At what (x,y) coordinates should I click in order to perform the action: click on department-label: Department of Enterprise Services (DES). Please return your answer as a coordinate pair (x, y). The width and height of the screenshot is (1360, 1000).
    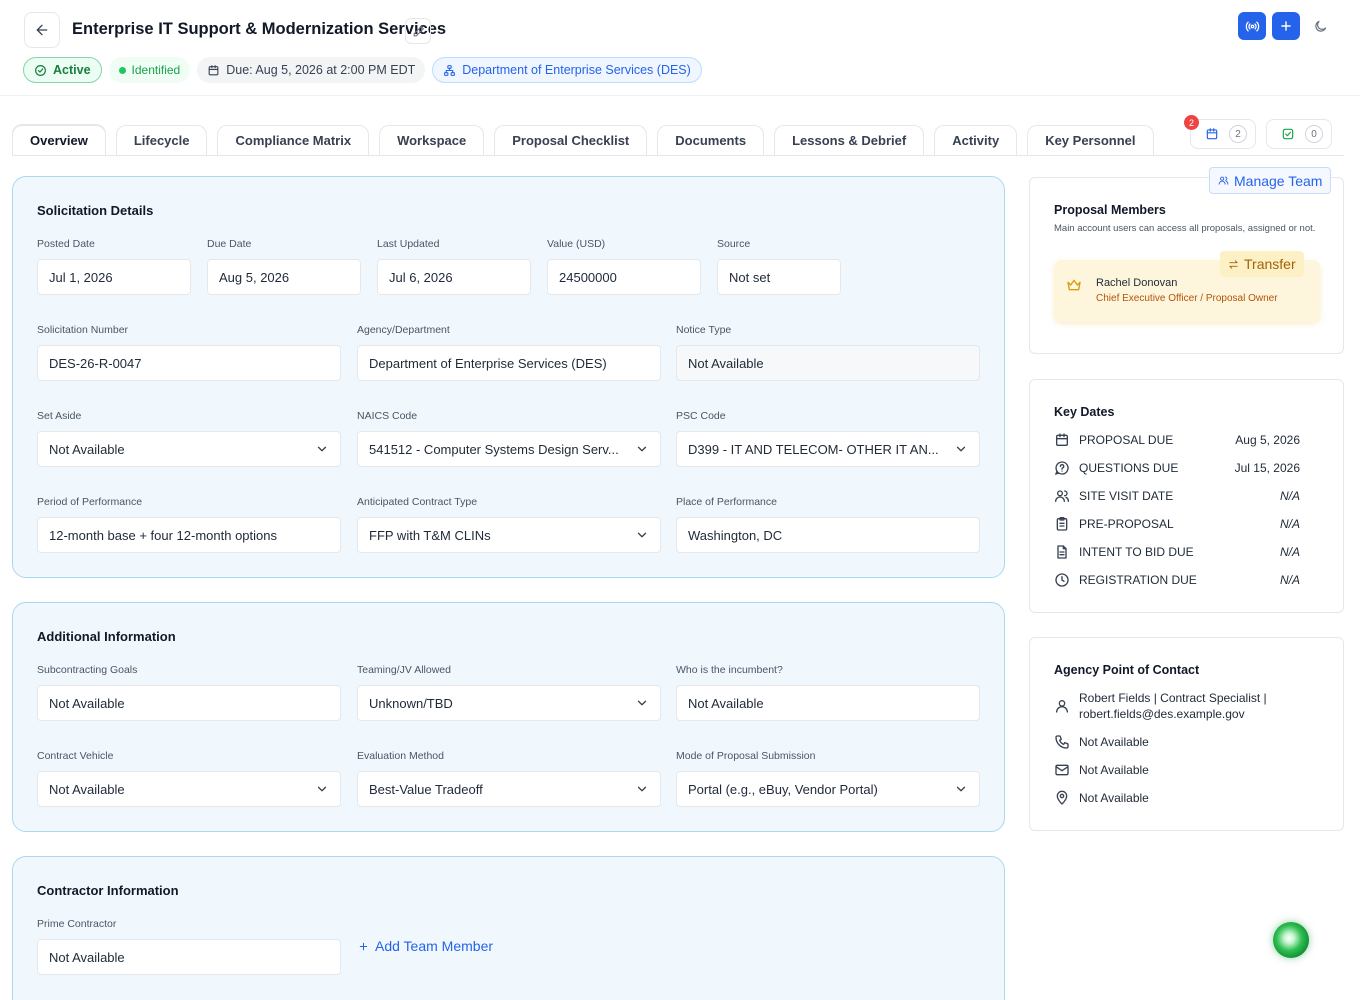
    Looking at the image, I should click on (576, 70).